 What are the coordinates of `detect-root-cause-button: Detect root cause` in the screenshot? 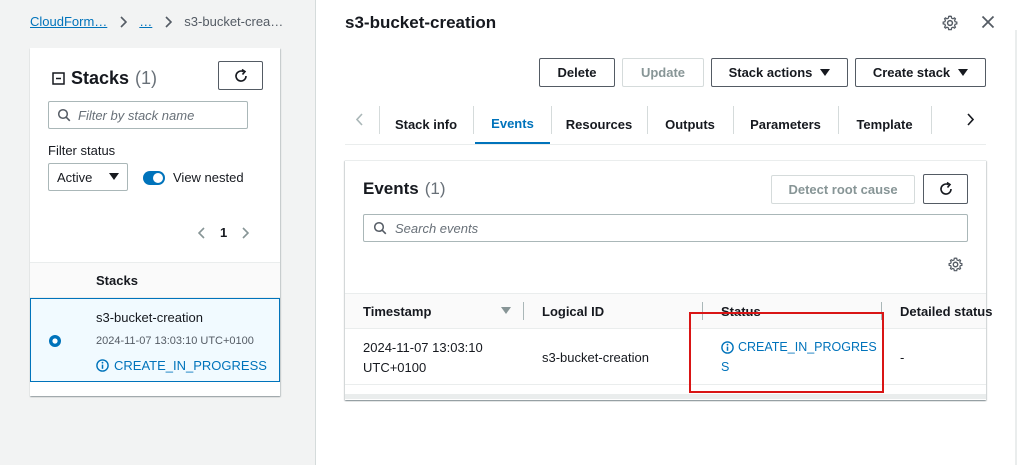 It's located at (843, 189).